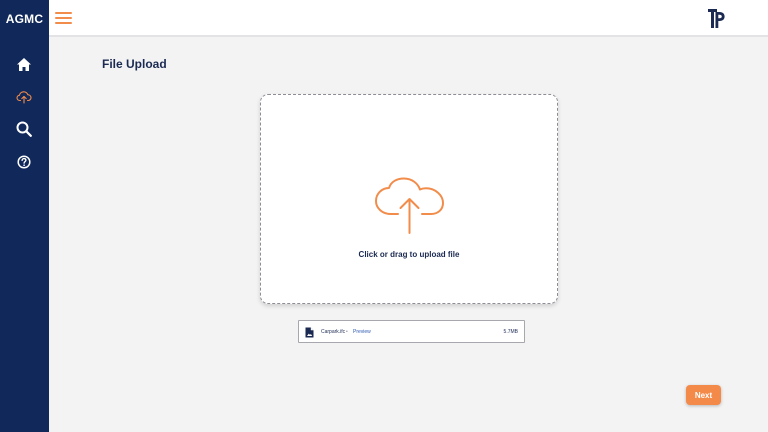  Describe the element at coordinates (134, 64) in the screenshot. I see `page-title: File Upload` at that location.